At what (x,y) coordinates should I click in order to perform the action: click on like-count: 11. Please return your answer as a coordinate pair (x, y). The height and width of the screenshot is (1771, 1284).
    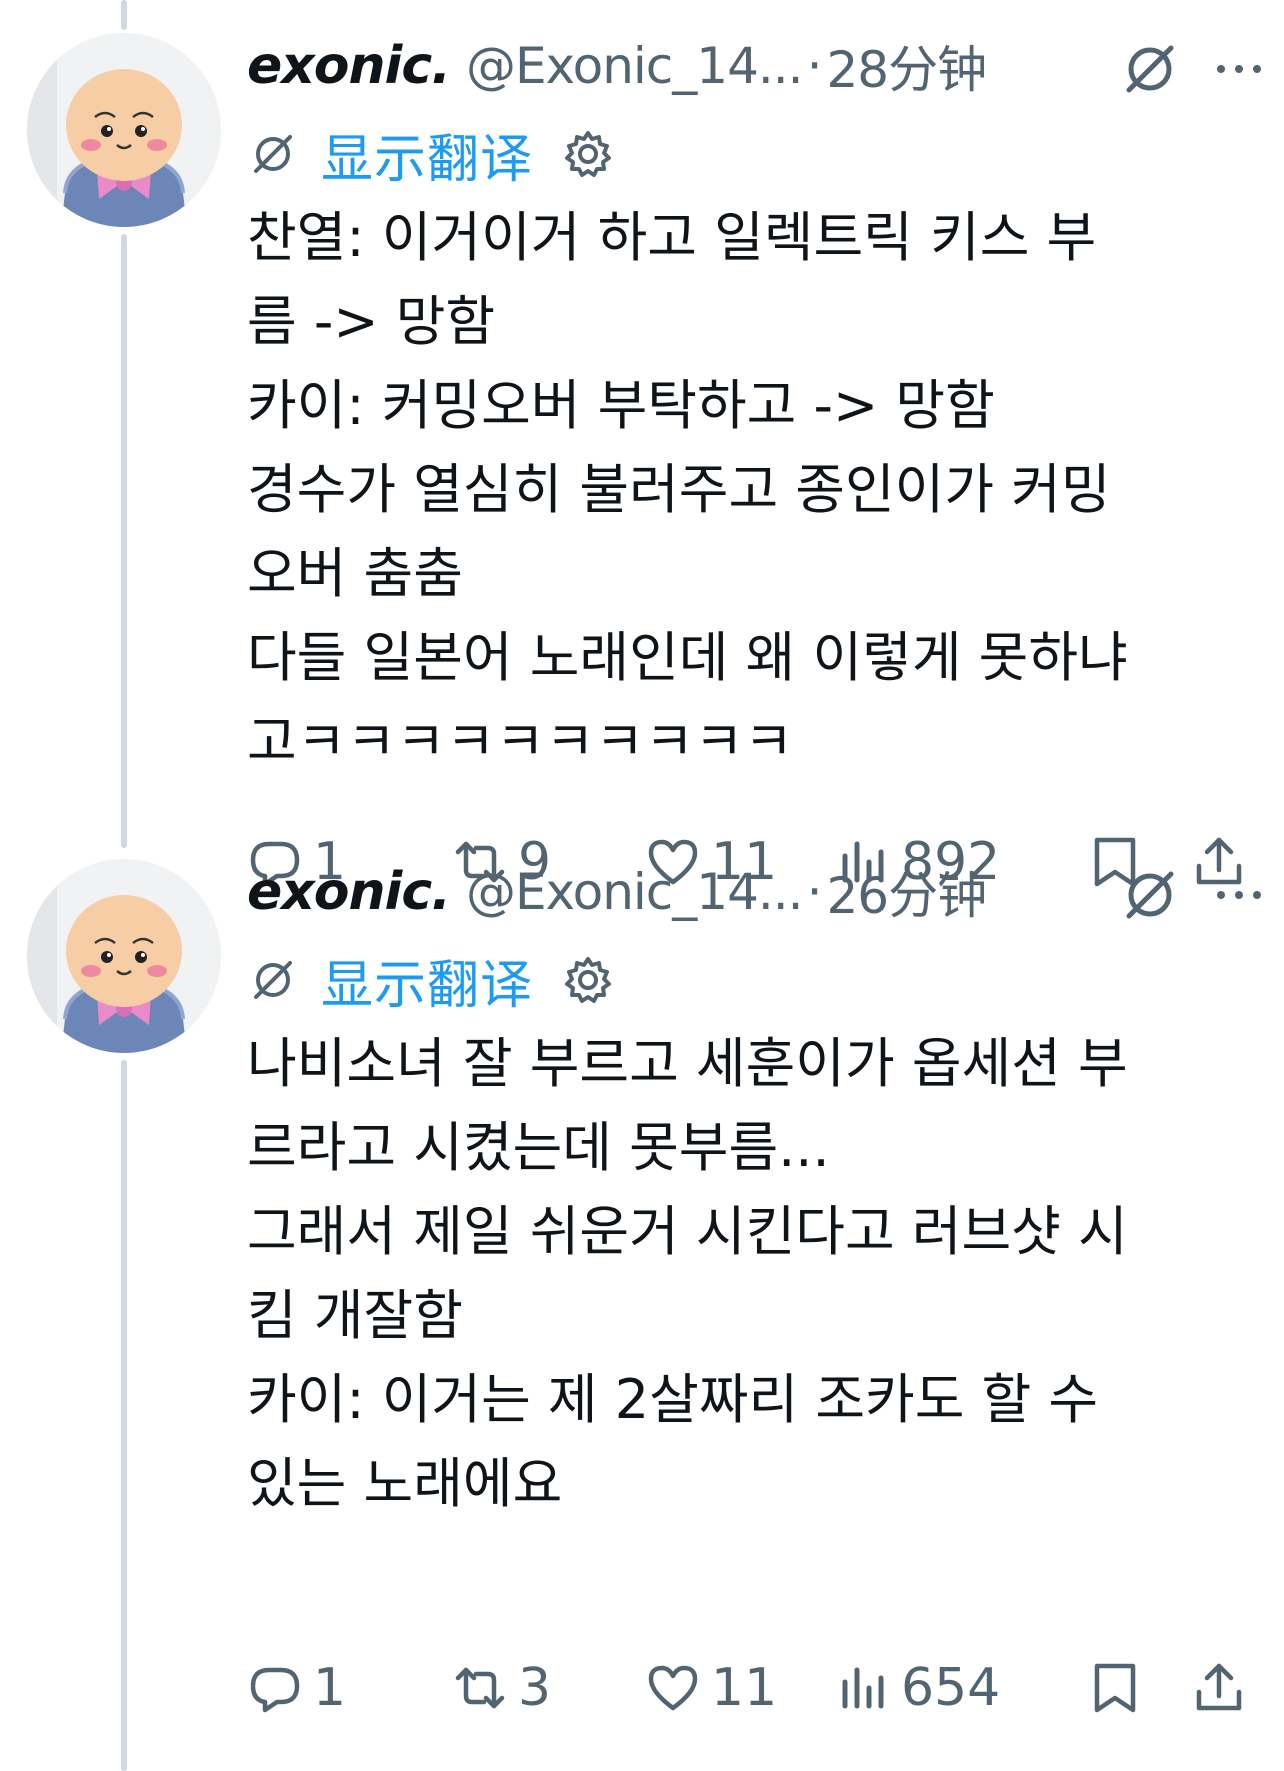
    Looking at the image, I should click on (744, 1688).